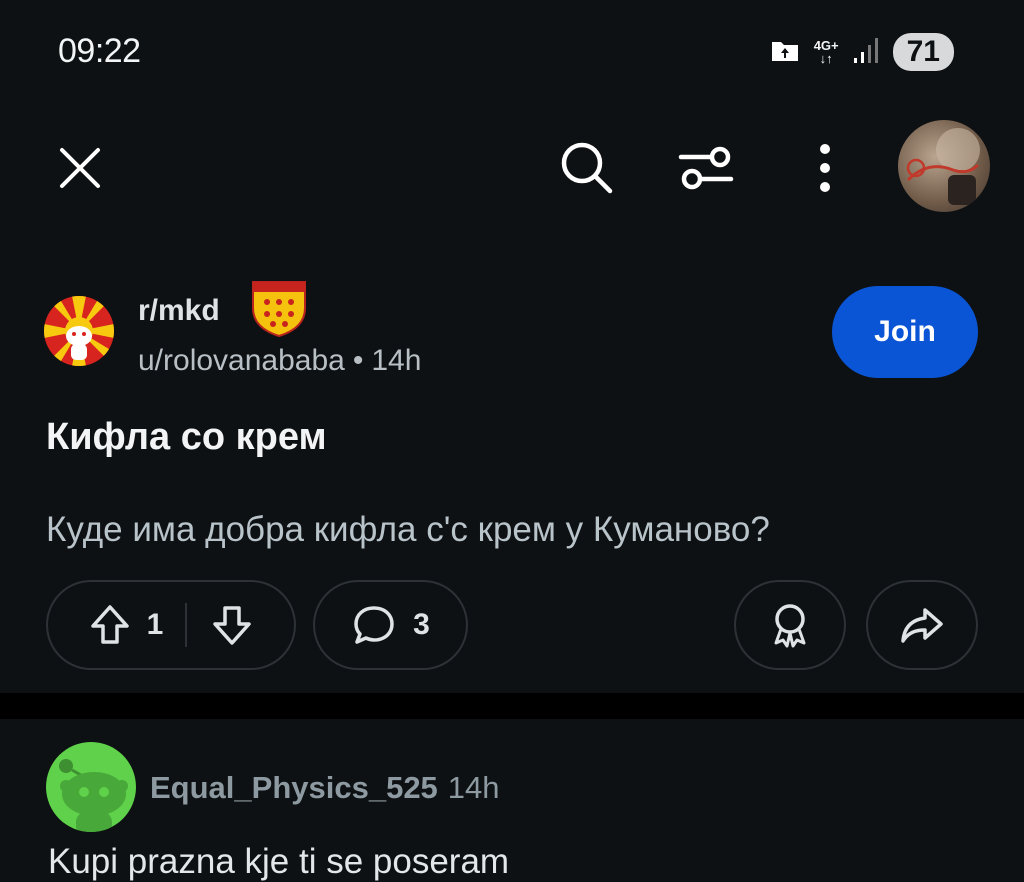 This screenshot has width=1024, height=882. I want to click on close-icon, so click(80, 168).